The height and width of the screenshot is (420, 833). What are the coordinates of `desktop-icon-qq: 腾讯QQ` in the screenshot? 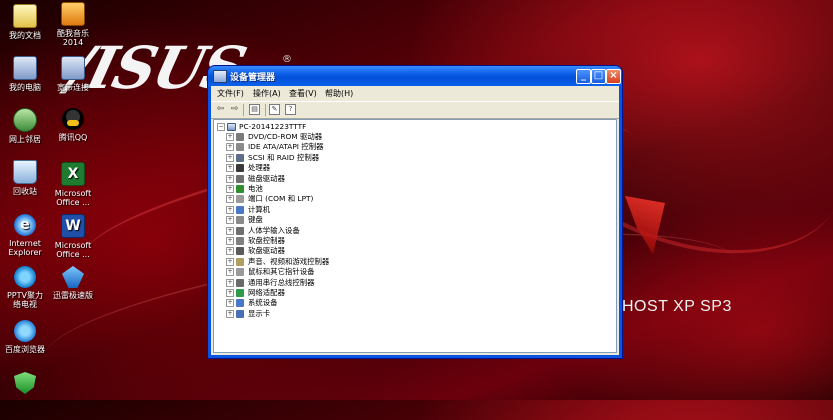 It's located at (73, 125).